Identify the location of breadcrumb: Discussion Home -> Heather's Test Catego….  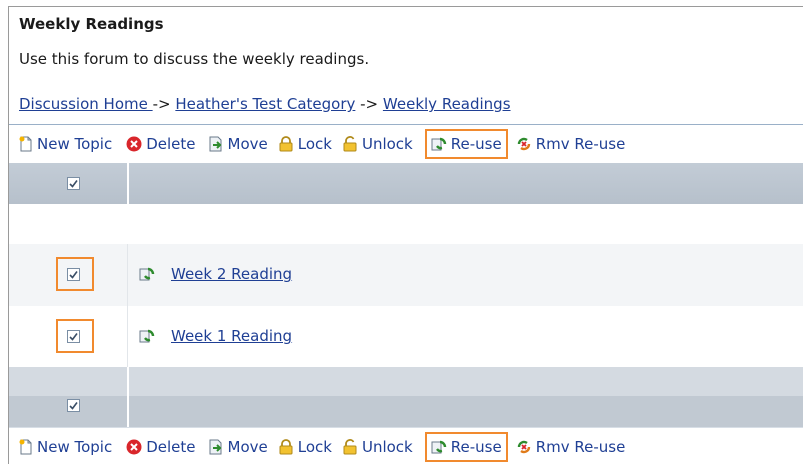
(265, 104).